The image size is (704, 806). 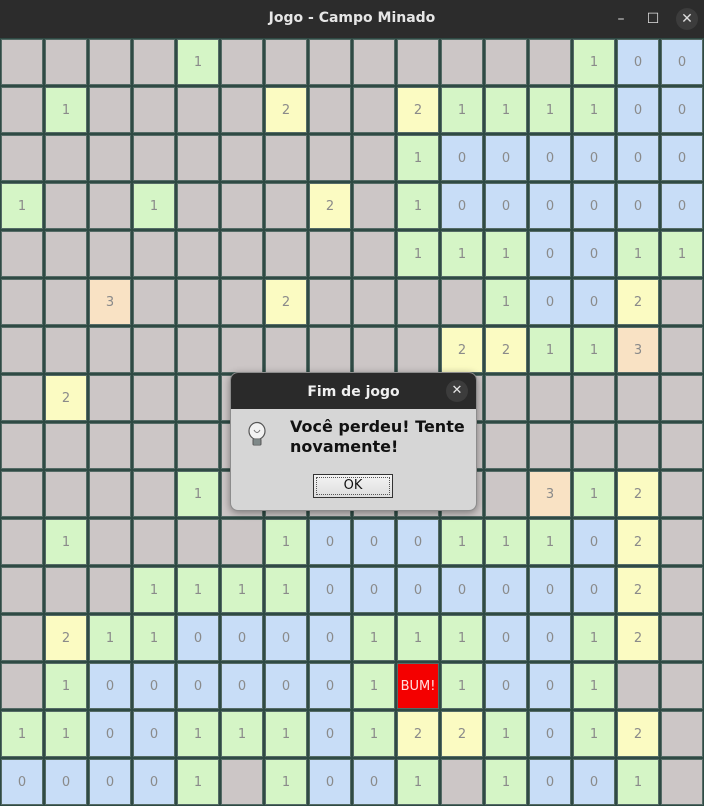 I want to click on revealed-cell: 3, so click(x=638, y=350).